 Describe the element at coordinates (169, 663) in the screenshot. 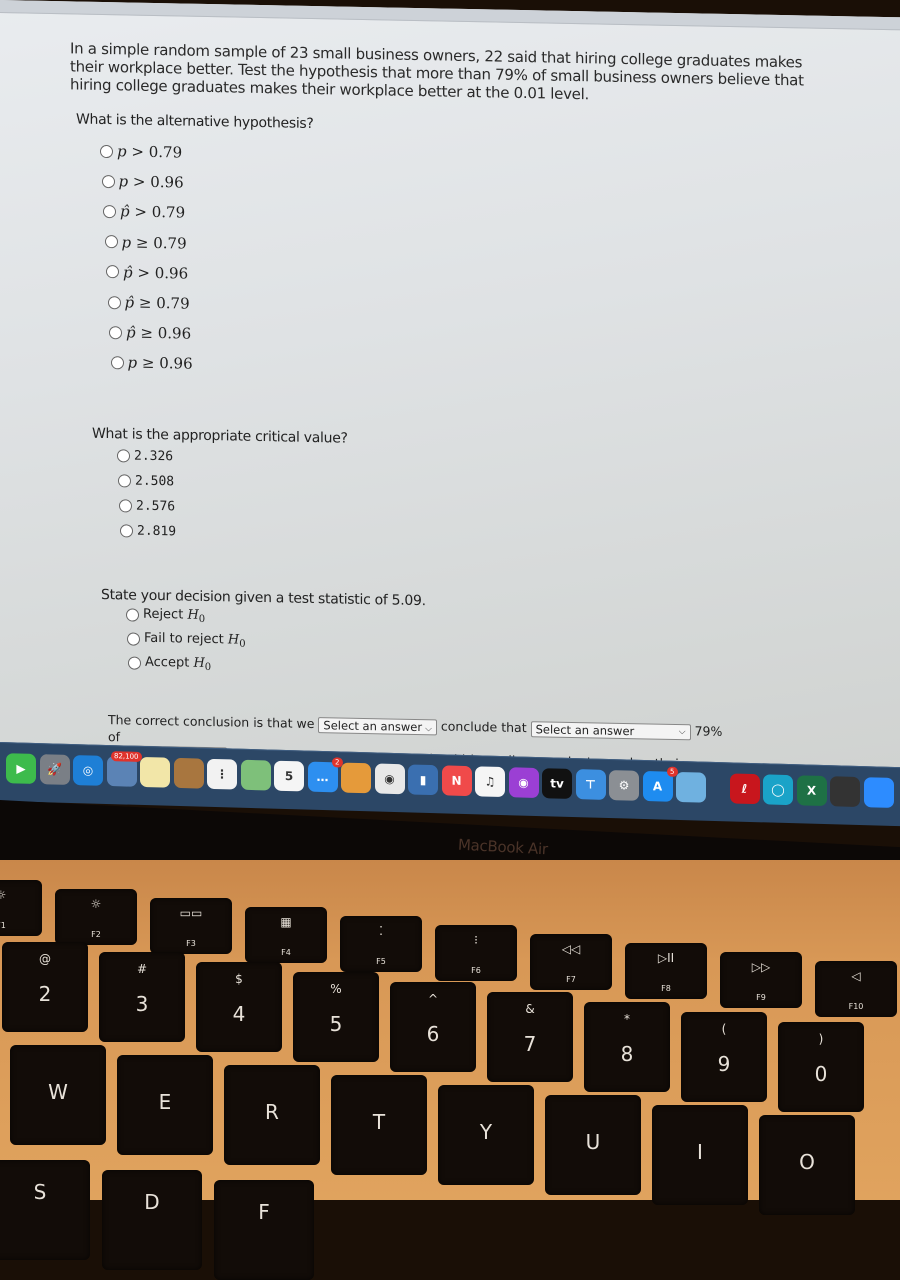

I see `q3-option: Accept H0` at that location.